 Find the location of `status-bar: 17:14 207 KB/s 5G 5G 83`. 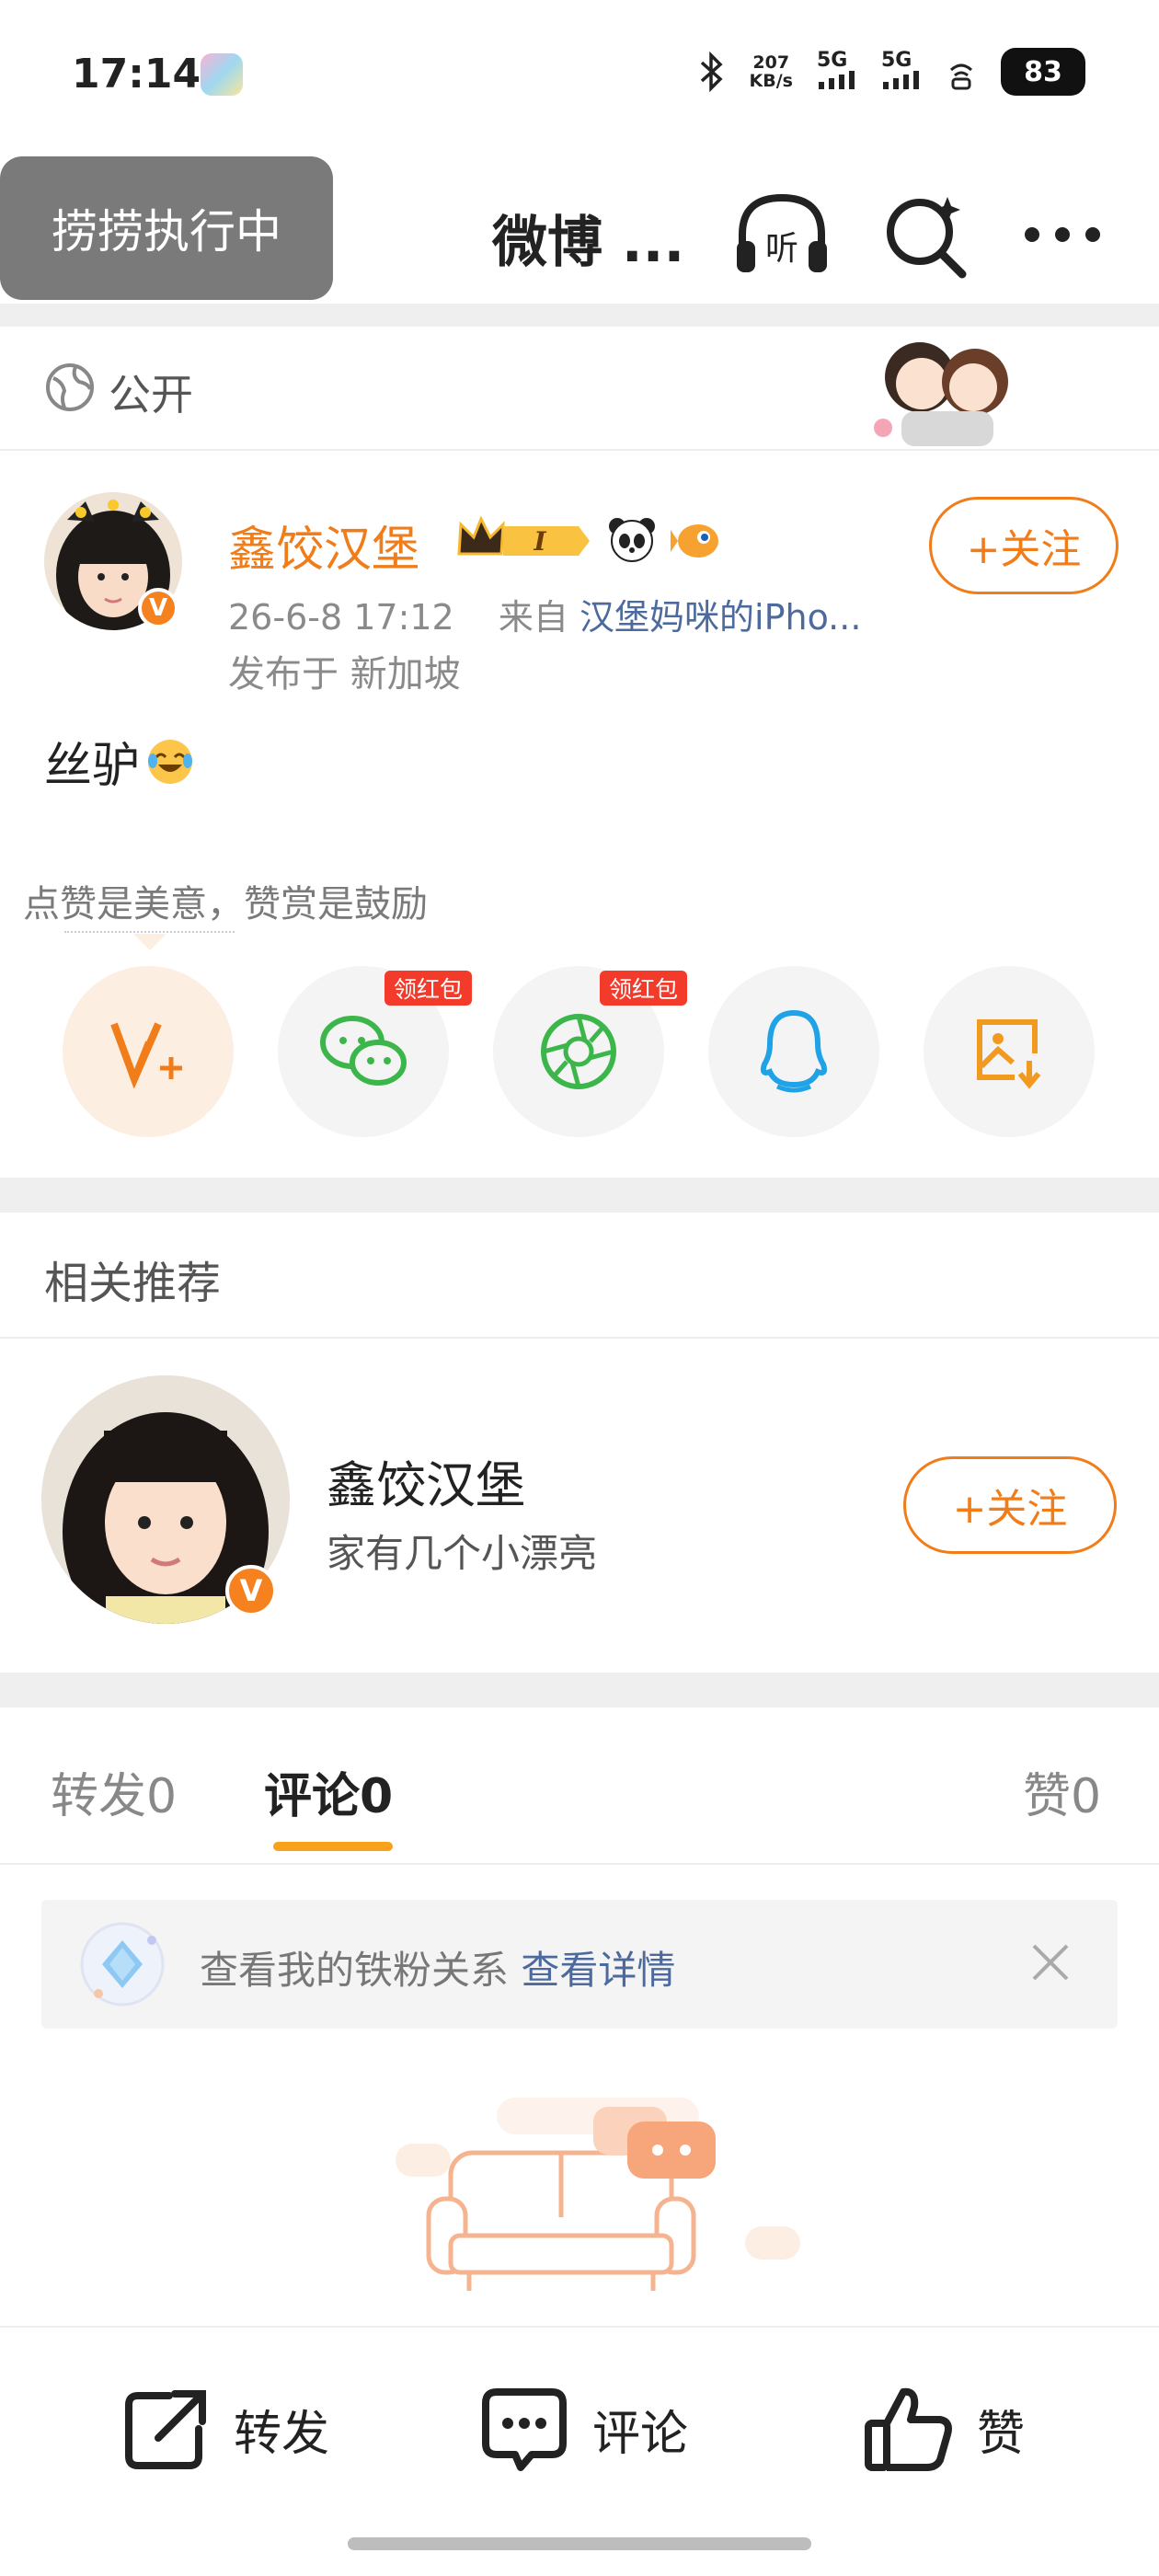

status-bar: 17:14 207 KB/s 5G 5G 83 is located at coordinates (579, 76).